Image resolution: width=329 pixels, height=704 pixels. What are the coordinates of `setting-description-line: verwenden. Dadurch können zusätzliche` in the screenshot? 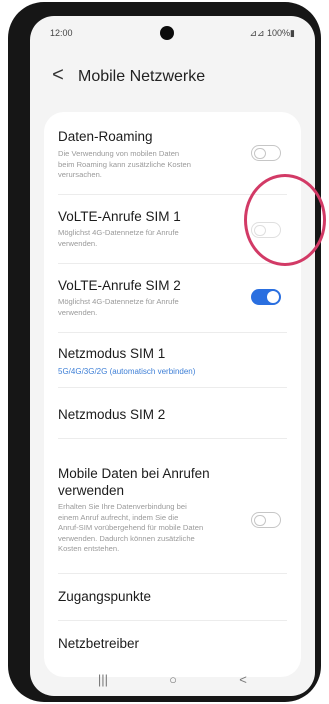 It's located at (126, 538).